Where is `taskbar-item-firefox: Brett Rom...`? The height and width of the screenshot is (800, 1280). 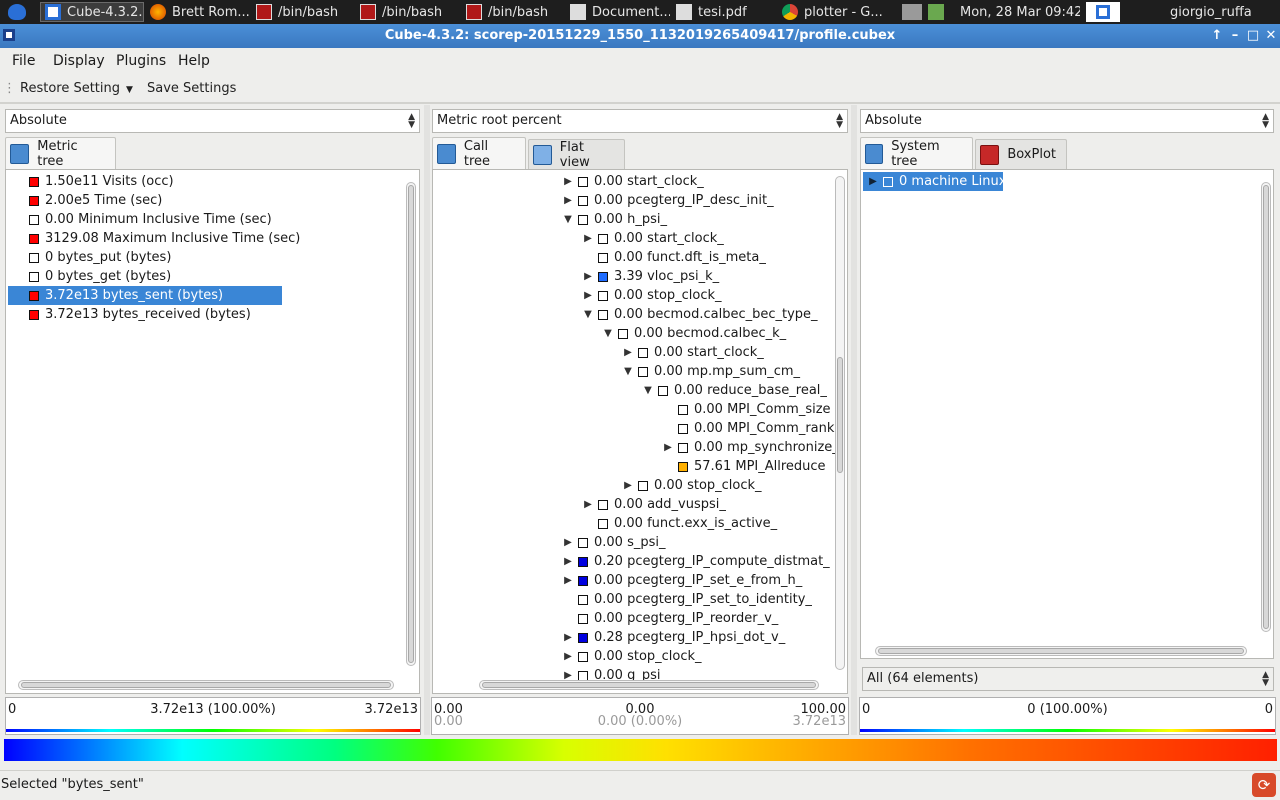
taskbar-item-firefox: Brett Rom... is located at coordinates (200, 12).